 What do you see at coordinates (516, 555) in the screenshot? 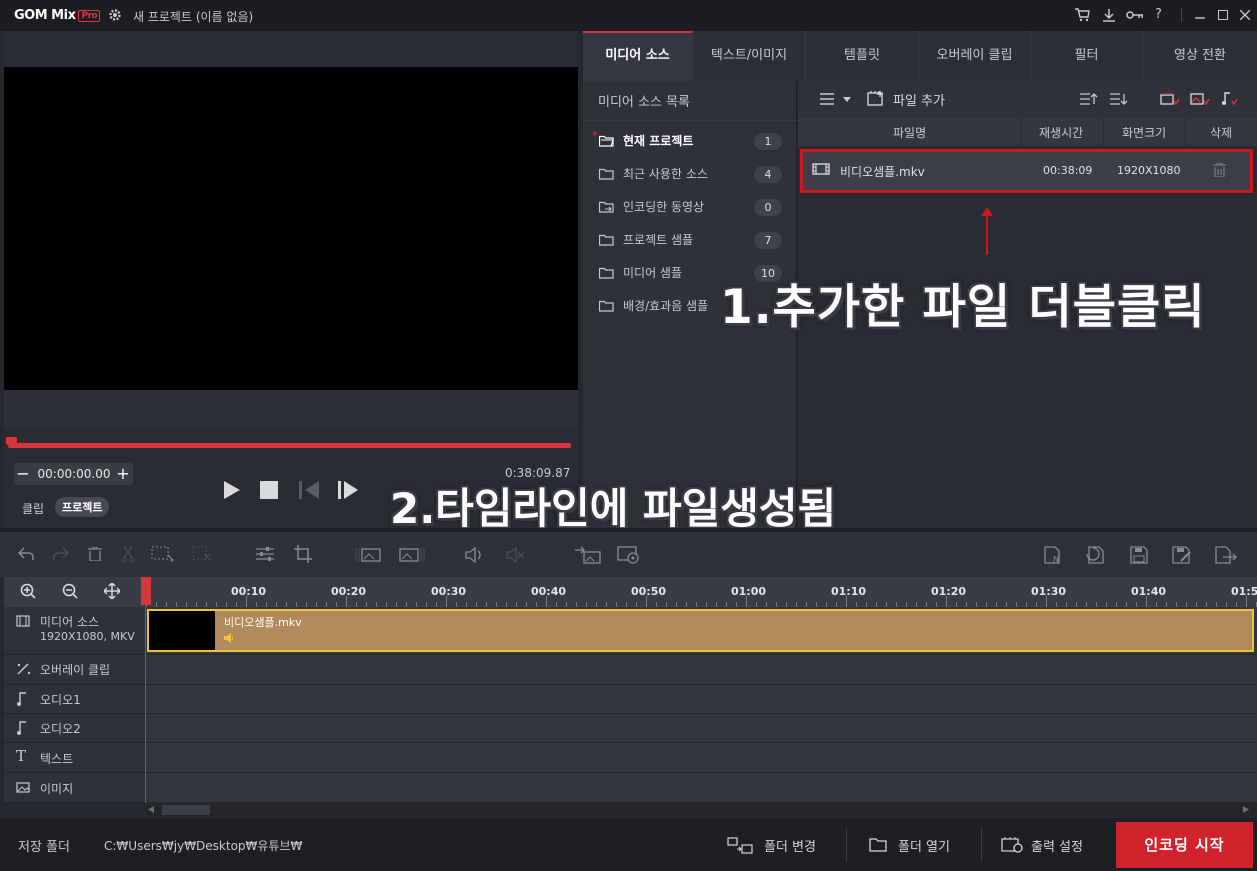
I see `mute-icon` at bounding box center [516, 555].